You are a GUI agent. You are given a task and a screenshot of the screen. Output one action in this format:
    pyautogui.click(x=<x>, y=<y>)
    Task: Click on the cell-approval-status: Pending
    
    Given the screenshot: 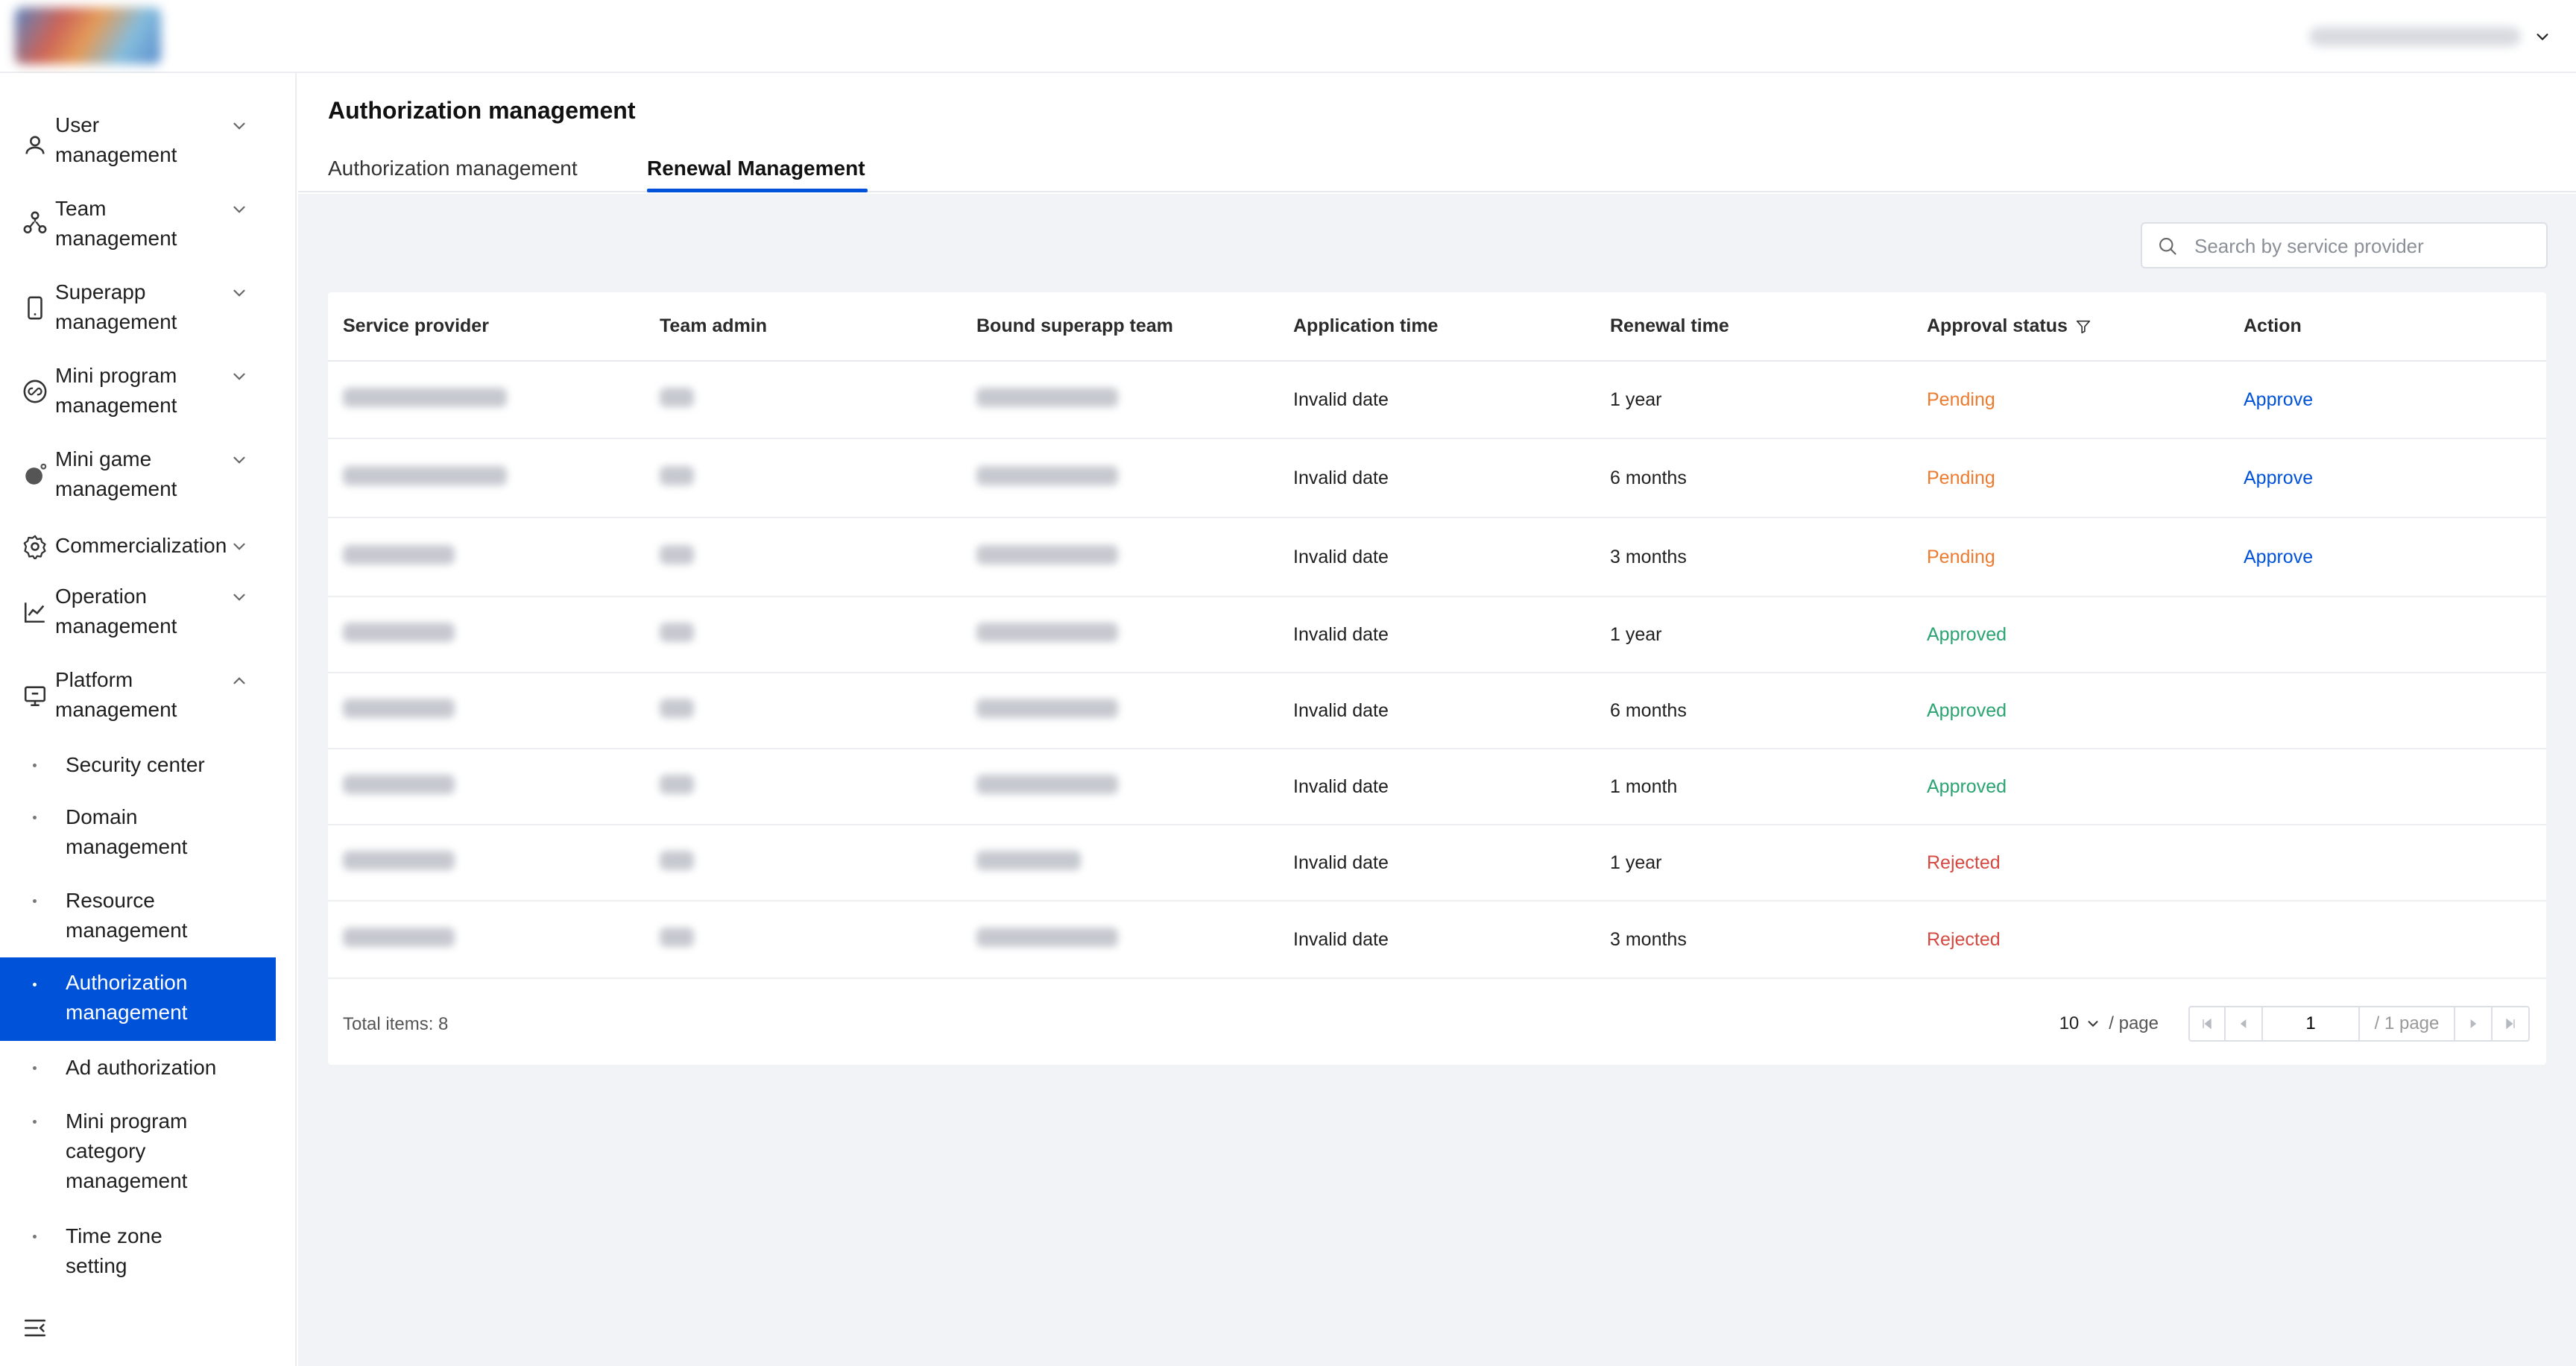 What is the action you would take?
    pyautogui.click(x=2070, y=557)
    